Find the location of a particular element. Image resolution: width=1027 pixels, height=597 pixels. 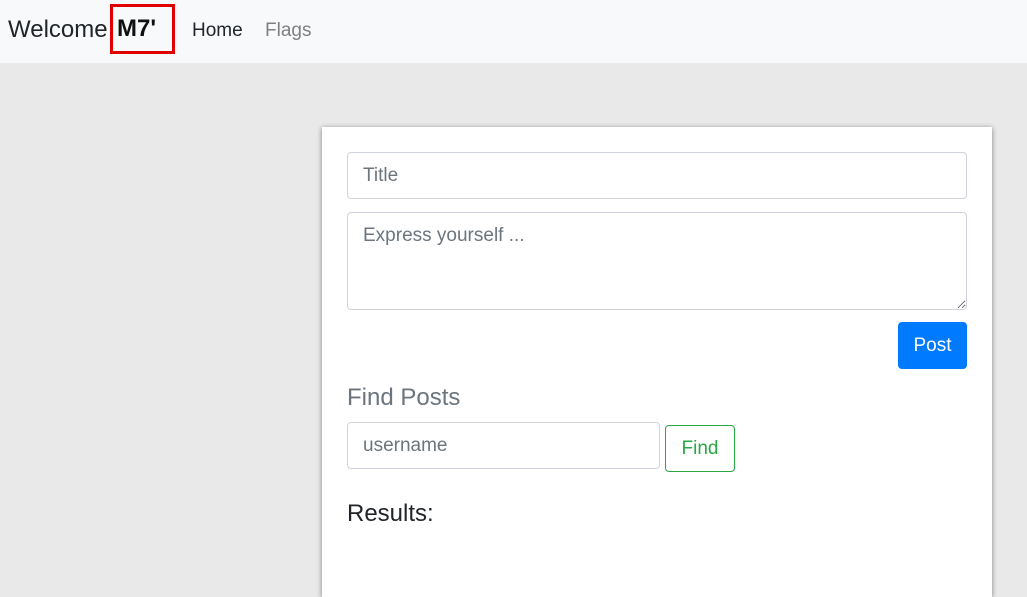

results-heading: Results: is located at coordinates (390, 513).